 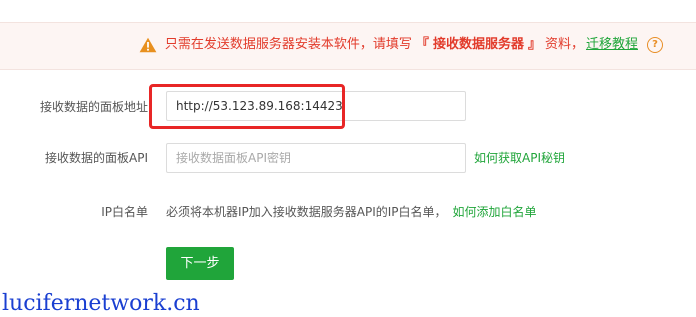 What do you see at coordinates (534, 44) in the screenshot?
I see `notice-bracket-close: 』` at bounding box center [534, 44].